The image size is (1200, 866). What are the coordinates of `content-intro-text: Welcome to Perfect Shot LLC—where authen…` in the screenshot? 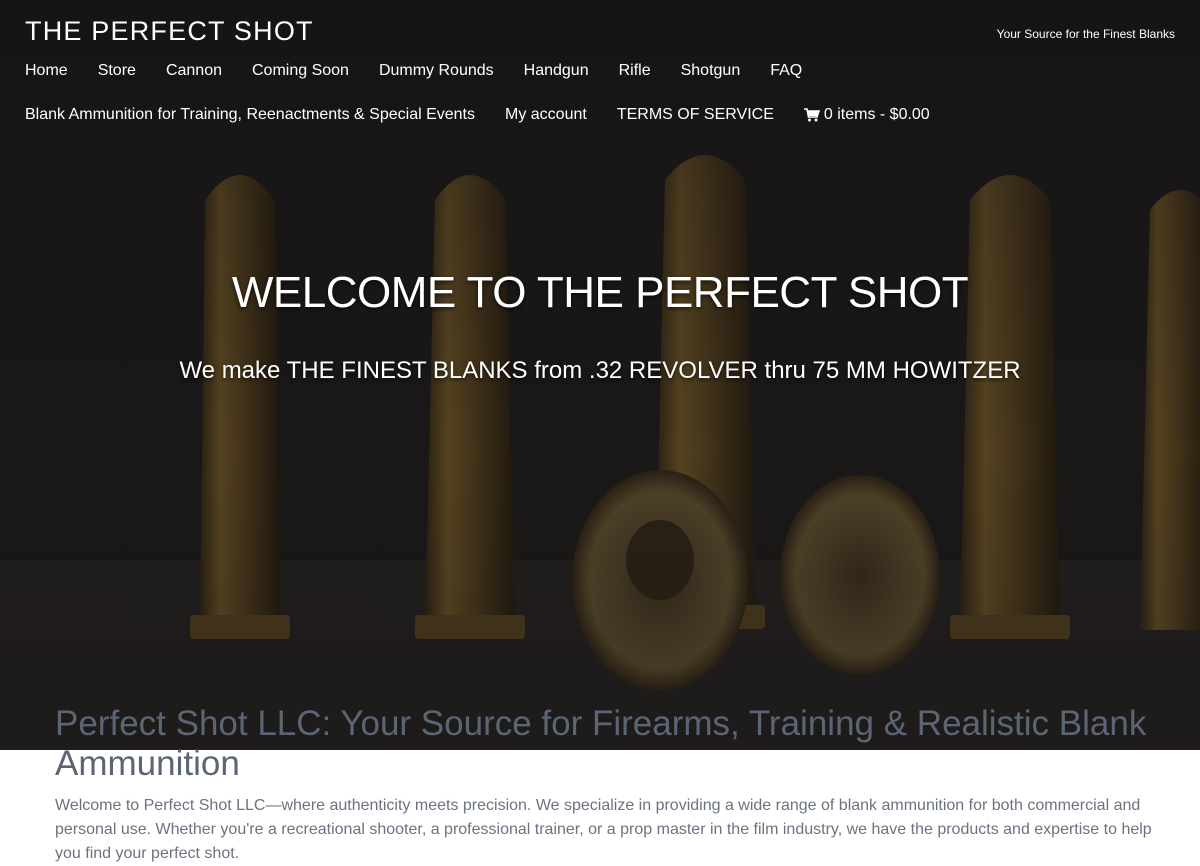 It's located at (603, 829).